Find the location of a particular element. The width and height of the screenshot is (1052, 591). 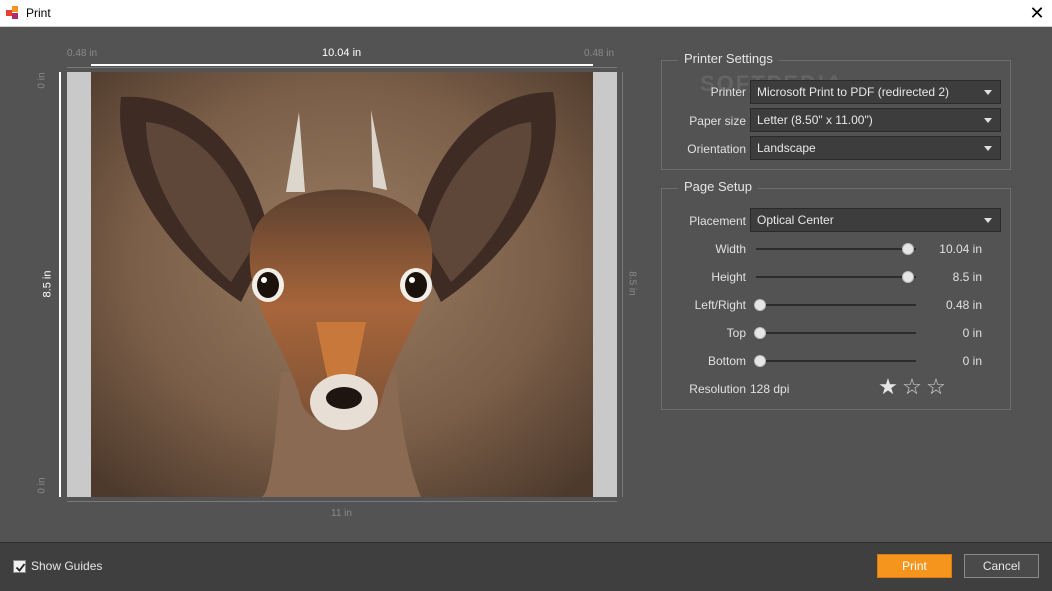

placement-value: Optical Center is located at coordinates (795, 220).